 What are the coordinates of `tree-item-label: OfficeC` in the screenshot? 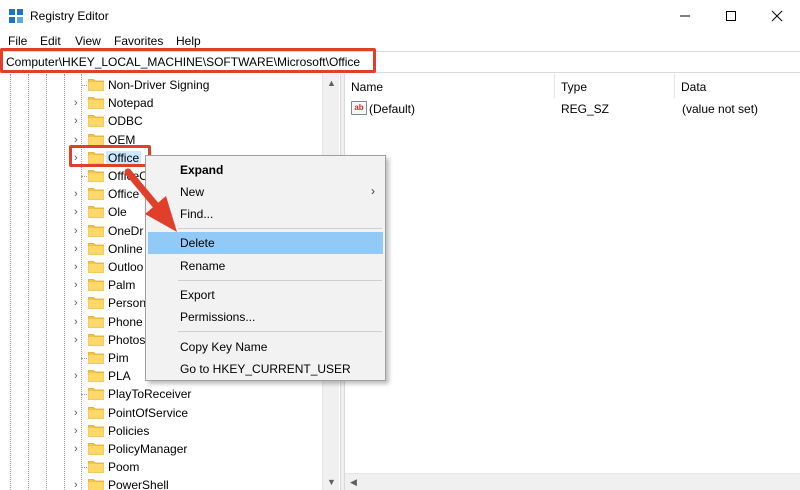 It's located at (128, 176).